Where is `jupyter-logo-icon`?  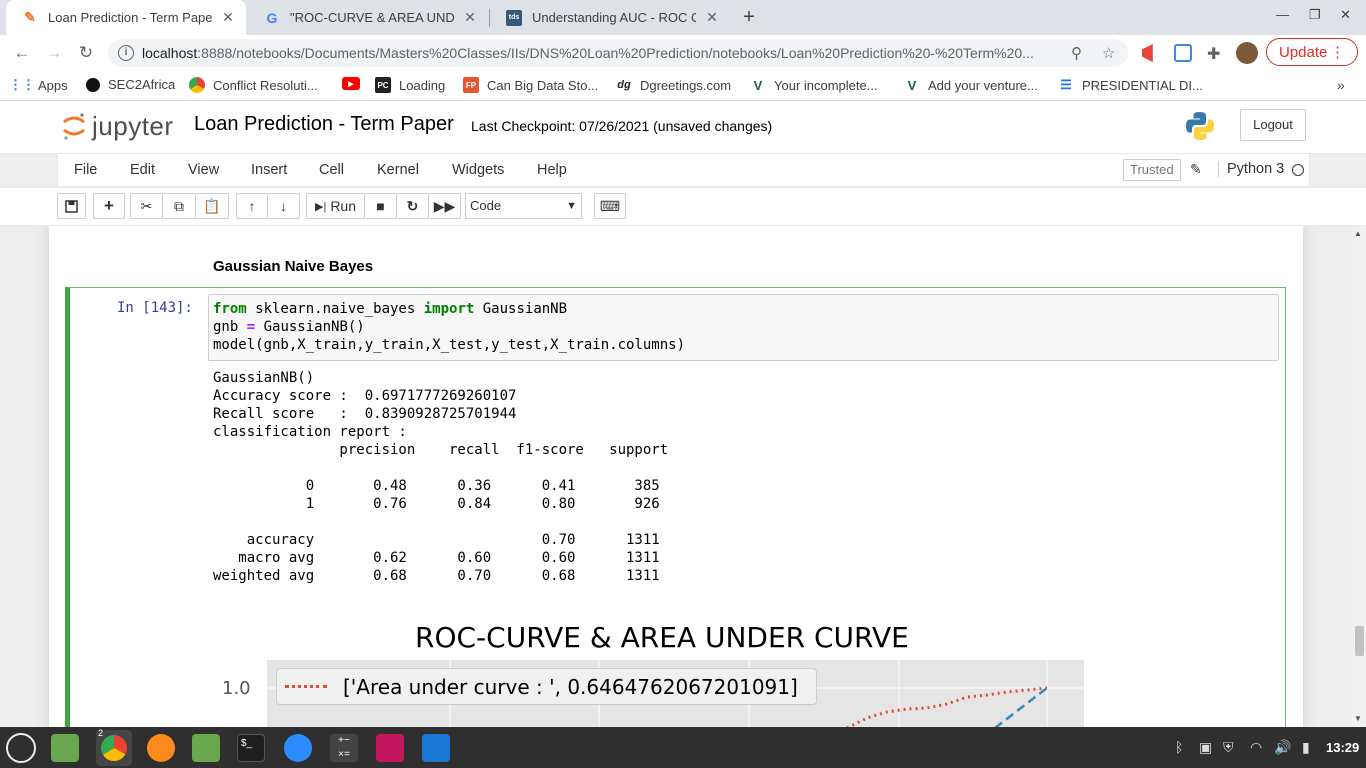
jupyter-logo-icon is located at coordinates (74, 126).